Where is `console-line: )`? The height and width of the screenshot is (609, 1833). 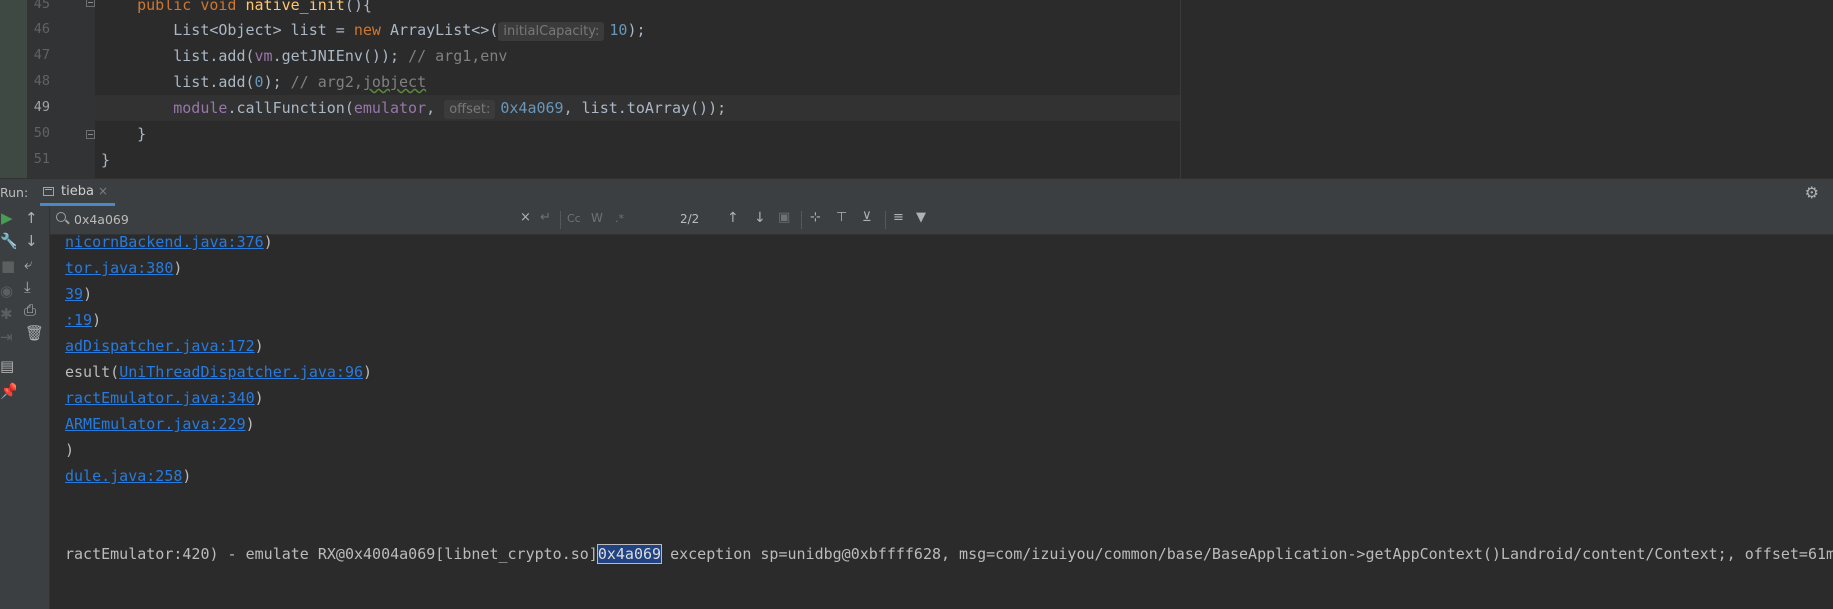 console-line: ) is located at coordinates (69, 450).